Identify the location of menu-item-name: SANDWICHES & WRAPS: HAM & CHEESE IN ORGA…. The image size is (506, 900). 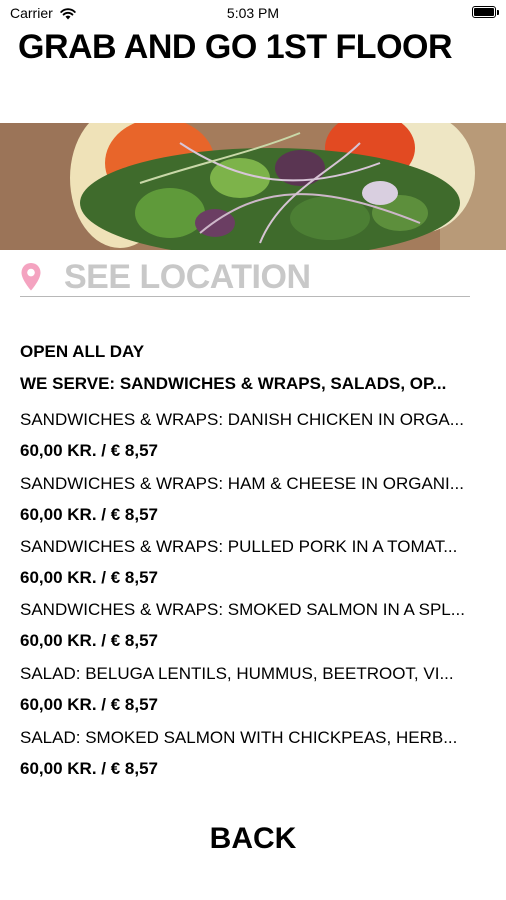
(242, 483).